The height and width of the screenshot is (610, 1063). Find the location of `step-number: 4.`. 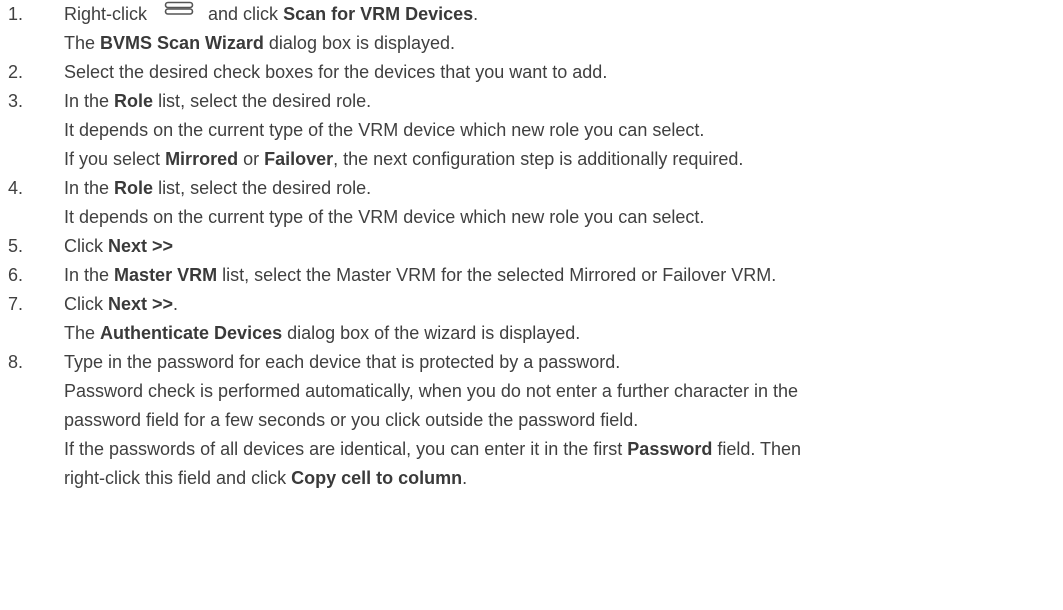

step-number: 4. is located at coordinates (16, 188).